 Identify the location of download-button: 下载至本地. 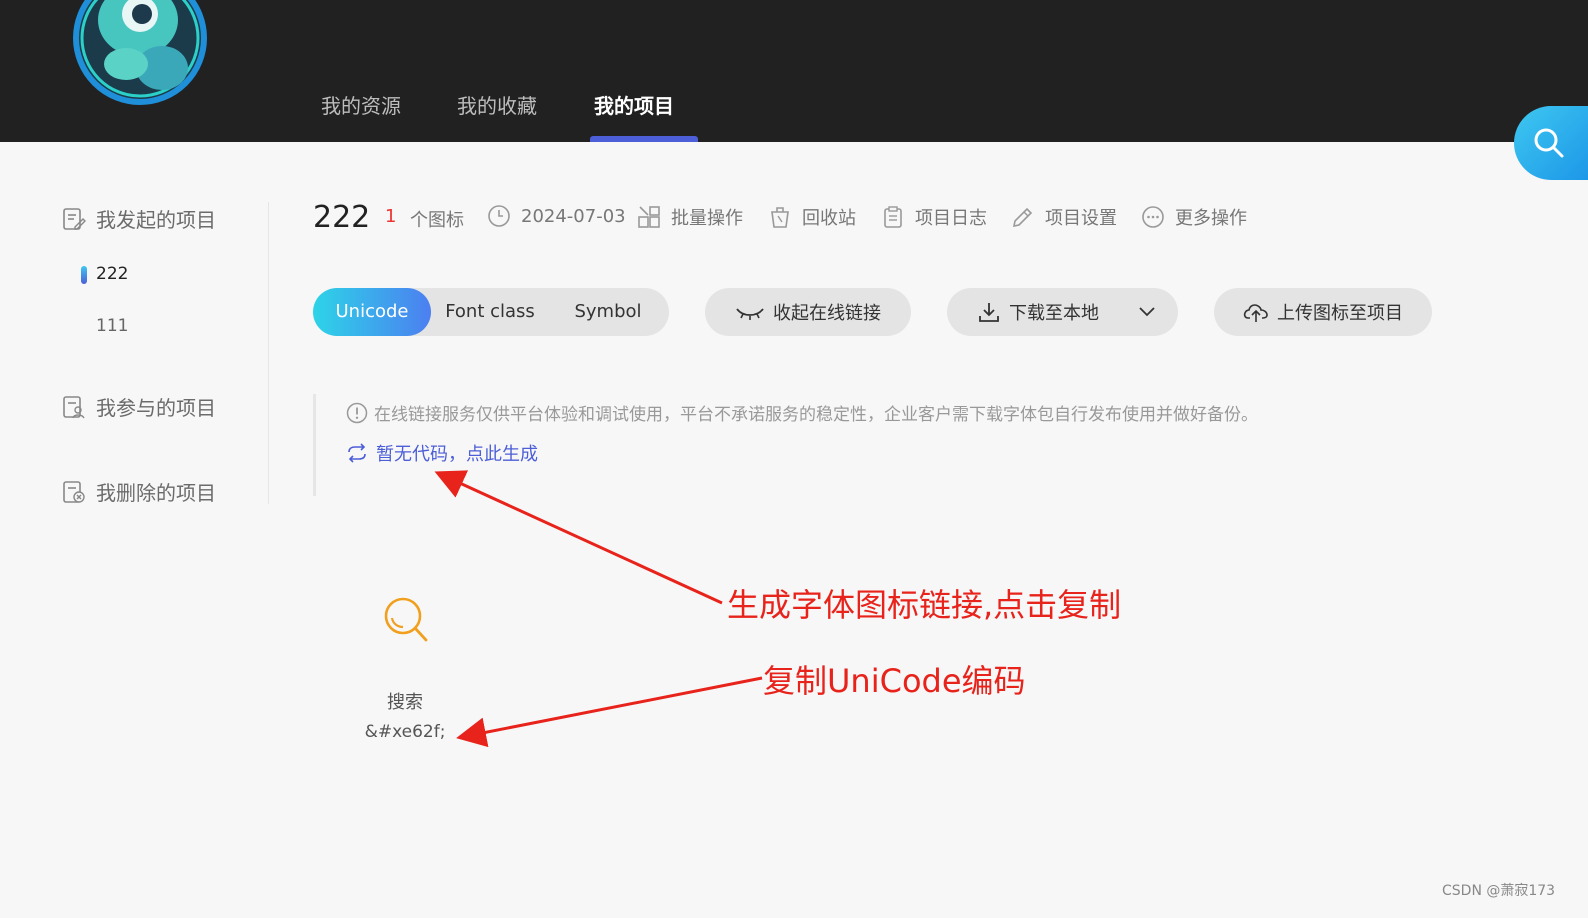
(1062, 312).